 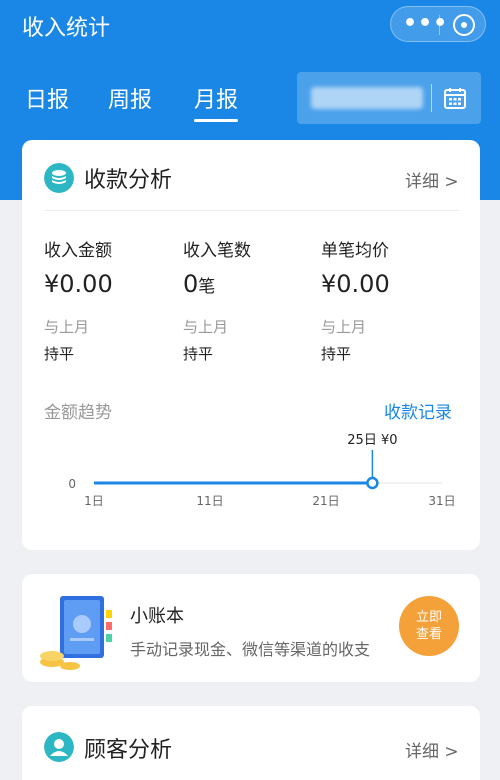 I want to click on x-tick-label: 21日, so click(x=325, y=501).